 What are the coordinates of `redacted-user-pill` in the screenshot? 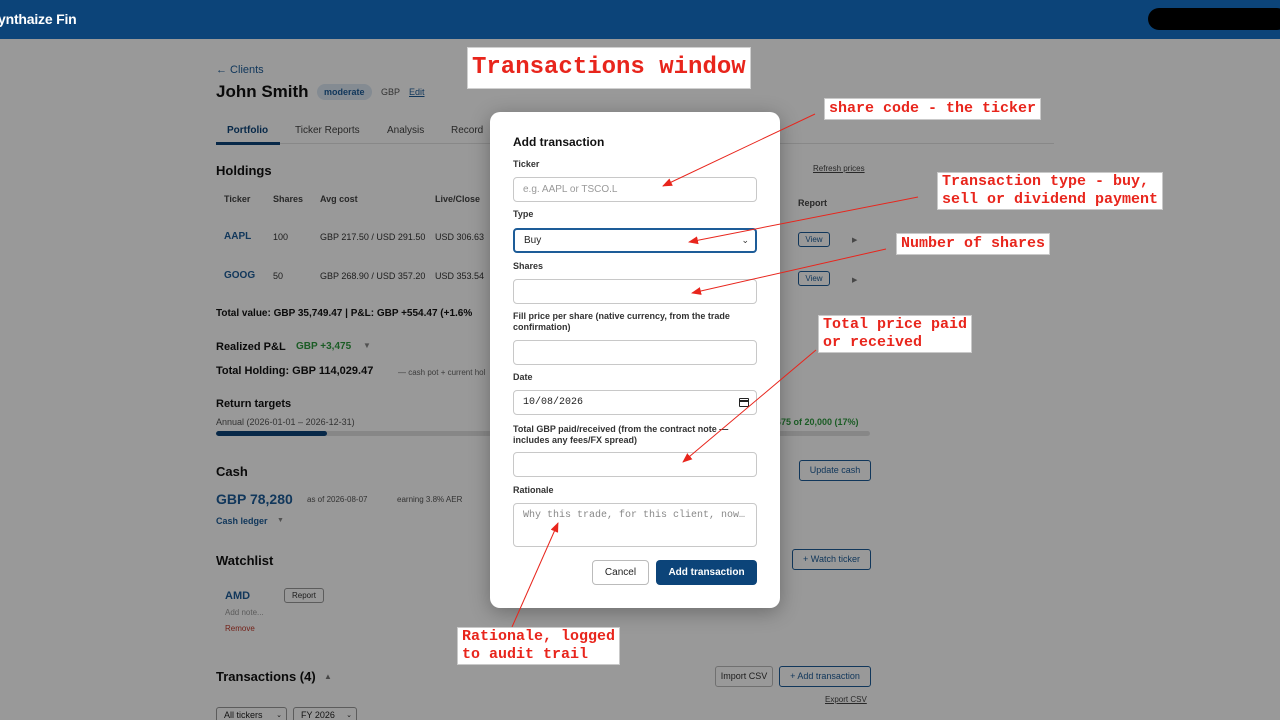 It's located at (1214, 19).